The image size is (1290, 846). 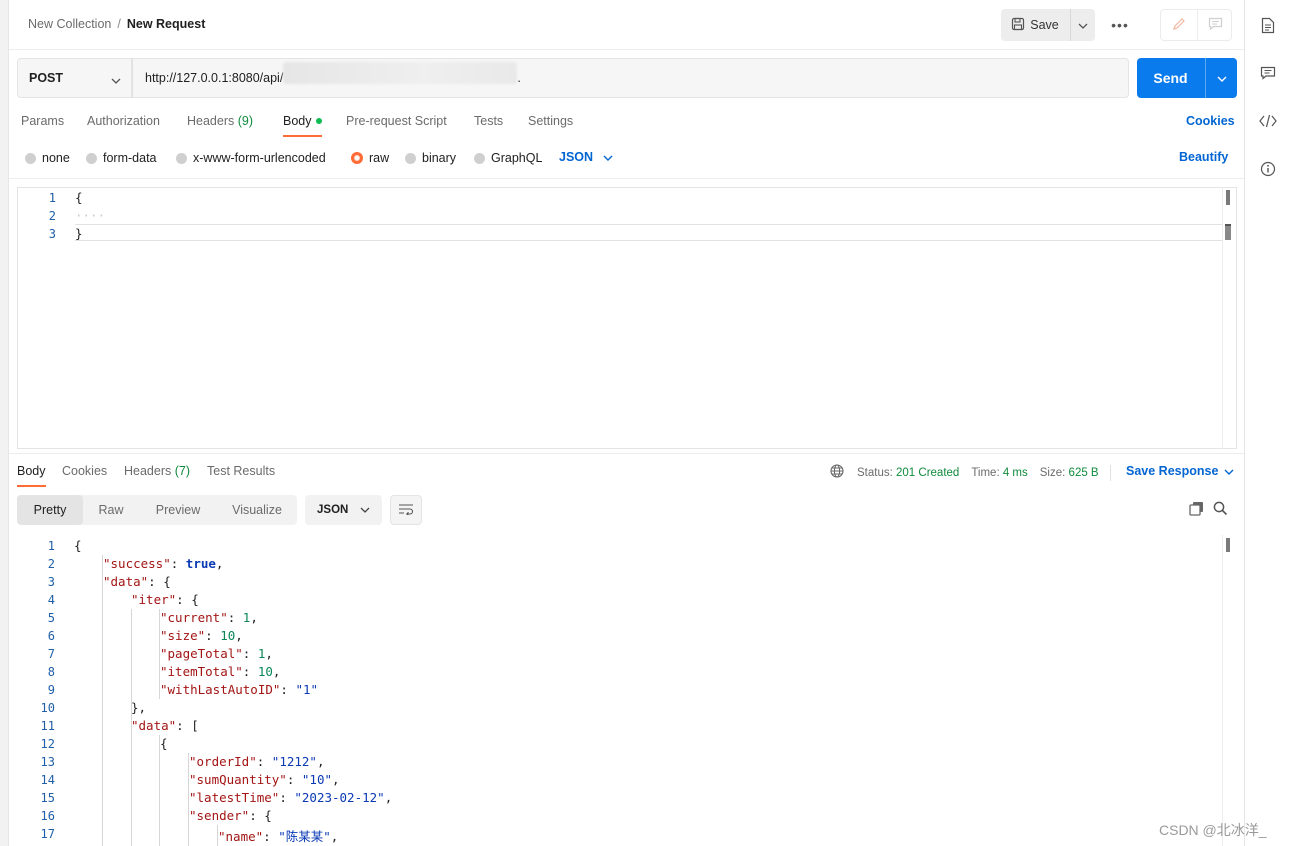 What do you see at coordinates (1267, 423) in the screenshot?
I see `right-context-bar` at bounding box center [1267, 423].